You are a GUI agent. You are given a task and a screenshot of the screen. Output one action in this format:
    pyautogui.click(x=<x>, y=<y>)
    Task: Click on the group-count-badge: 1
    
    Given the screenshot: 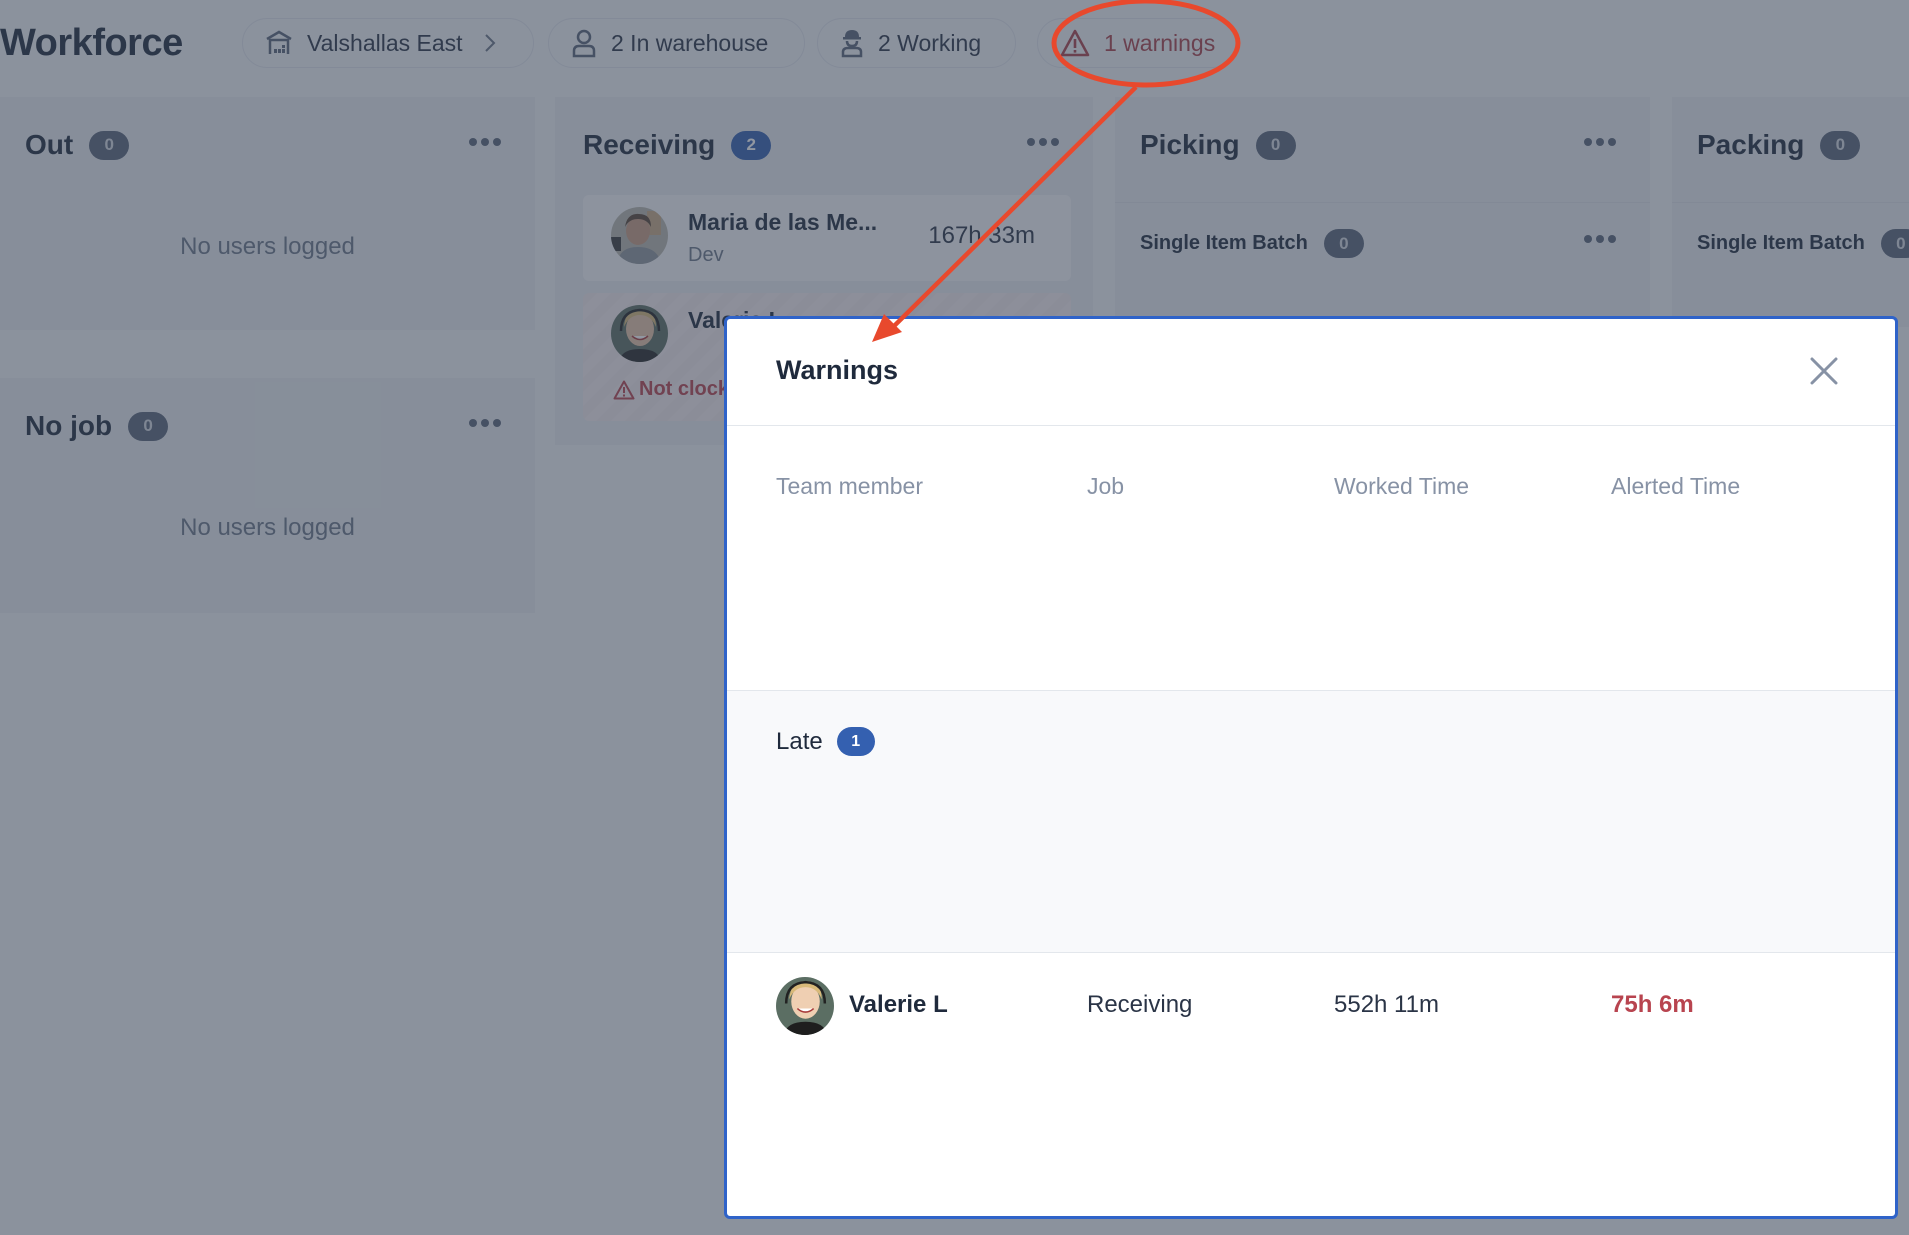 What is the action you would take?
    pyautogui.click(x=855, y=741)
    